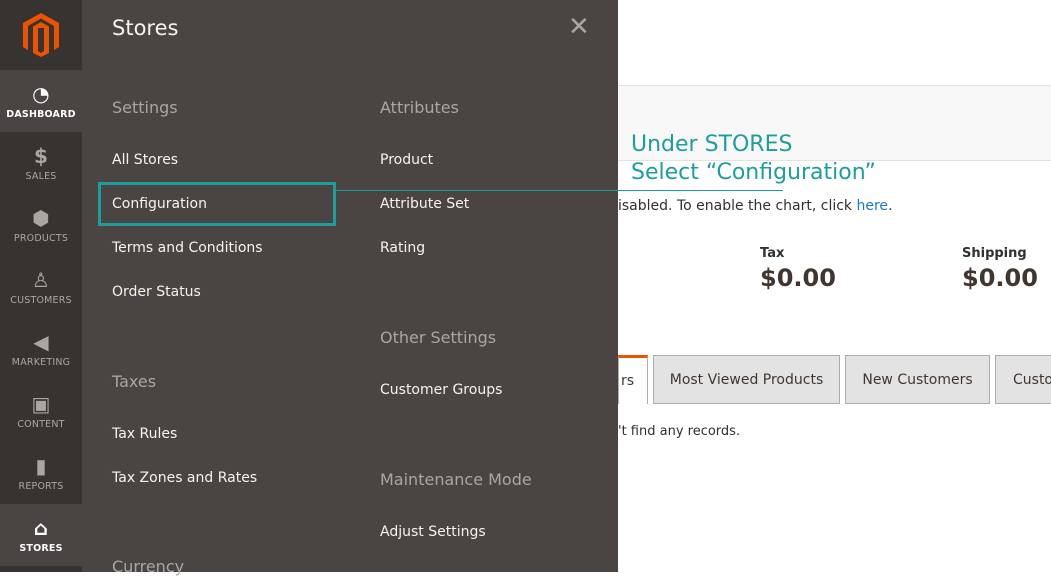  I want to click on sidebar-item-marketing: ◀ MARKETING, so click(41, 349).